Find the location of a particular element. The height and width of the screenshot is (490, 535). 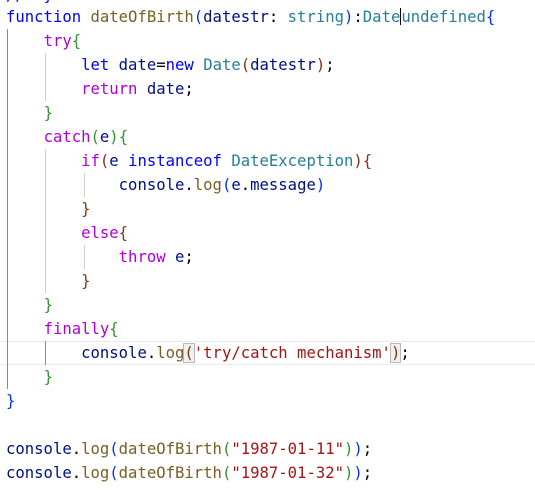

code-line: return date; is located at coordinates (270, 89).